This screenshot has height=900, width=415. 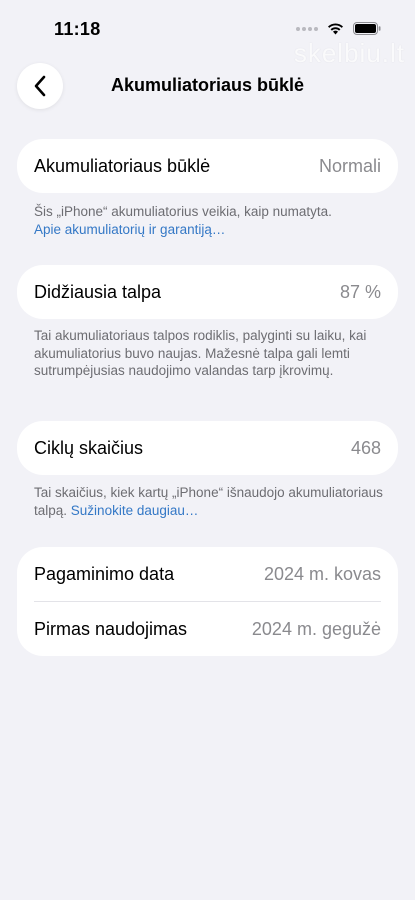 I want to click on first-use-value: 2024 m. gegužė, so click(x=316, y=628).